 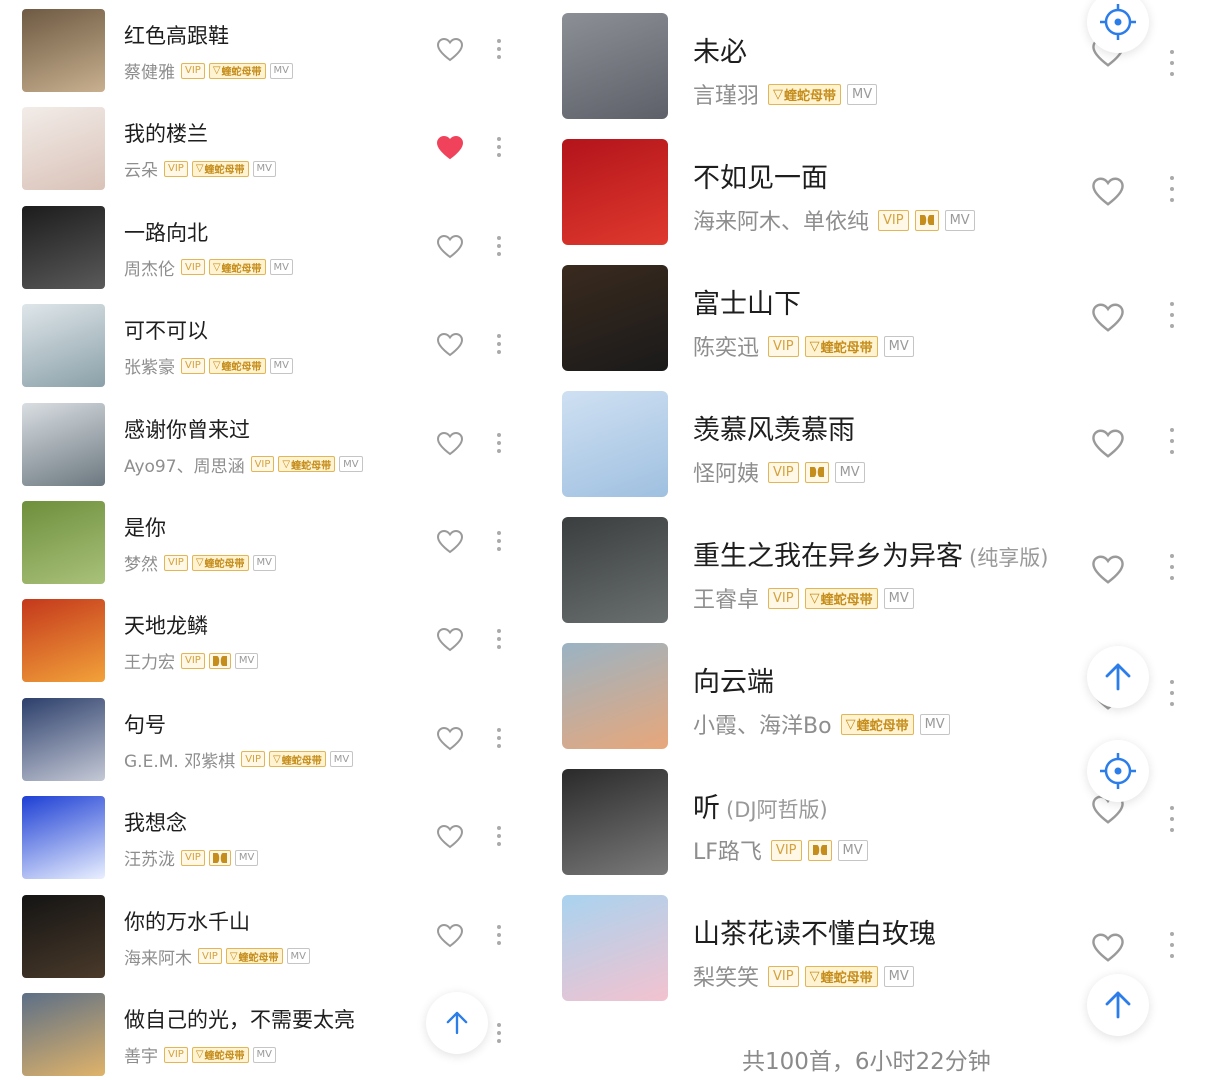 What do you see at coordinates (264, 169) in the screenshot?
I see `badge-label: MV` at bounding box center [264, 169].